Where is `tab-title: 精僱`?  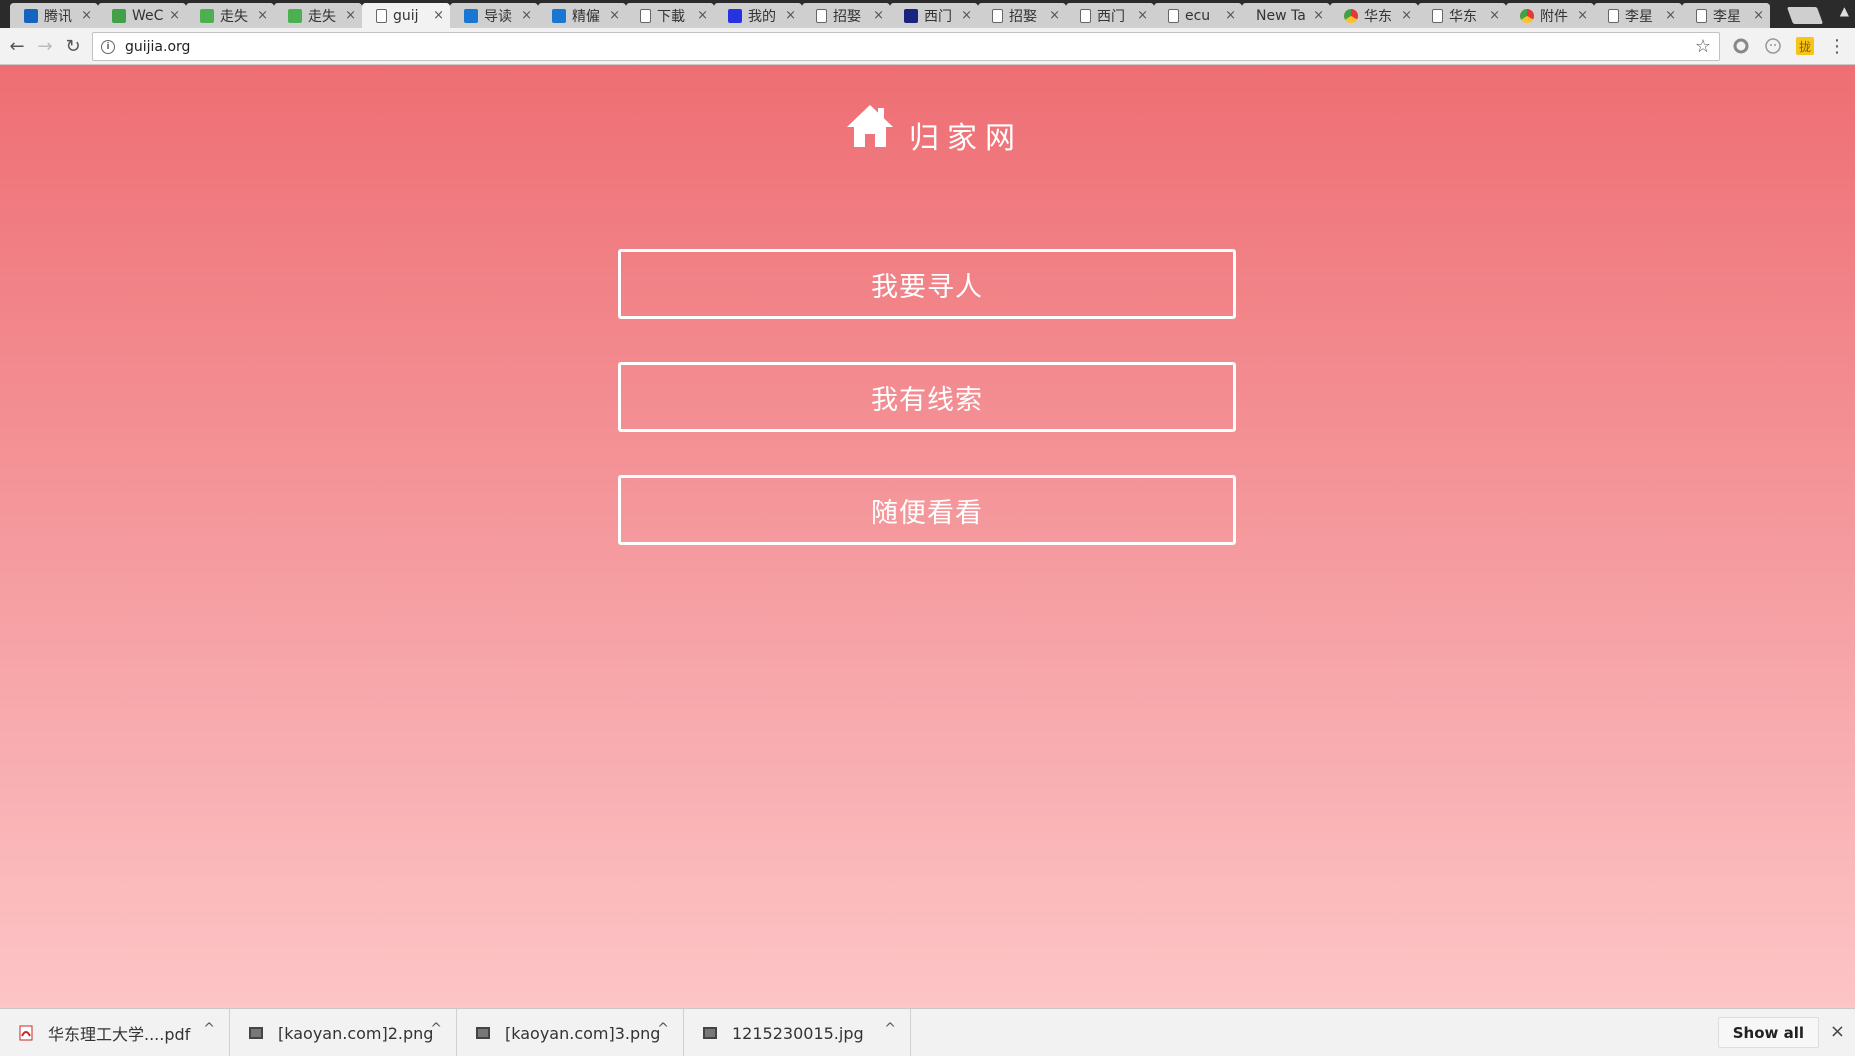 tab-title: 精僱 is located at coordinates (586, 16).